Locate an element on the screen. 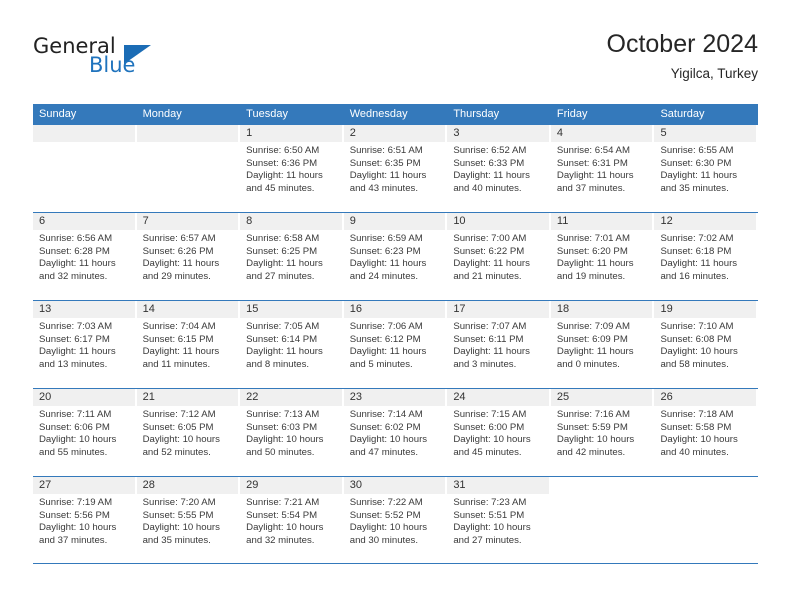  day-detail-line: and 30 minutes. is located at coordinates (384, 540).